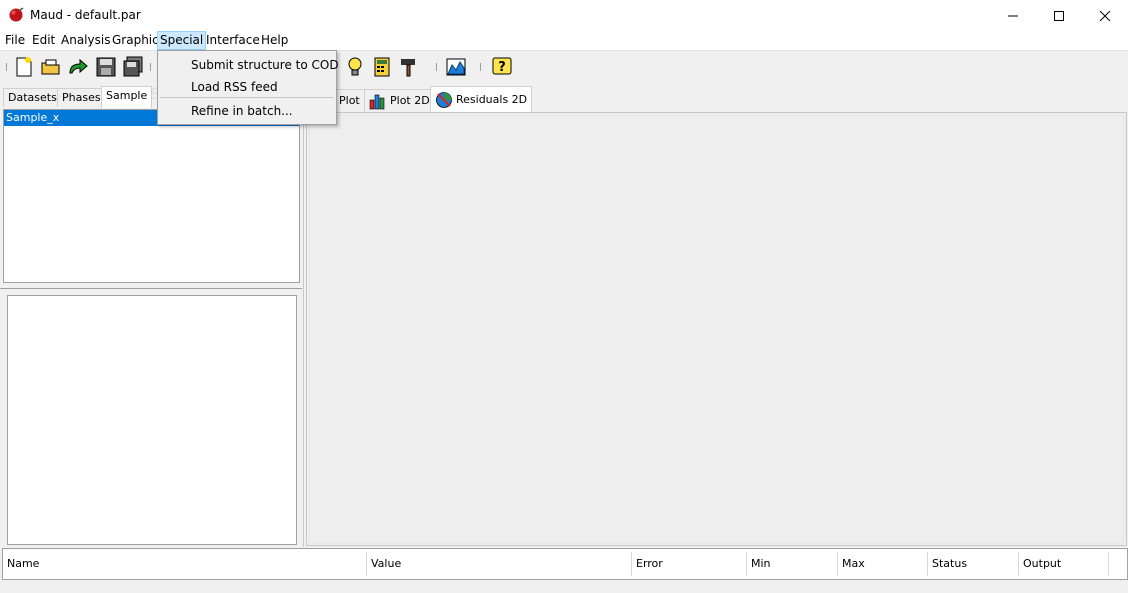 The width and height of the screenshot is (1128, 593). I want to click on menu-analysis: Analysis, so click(85, 40).